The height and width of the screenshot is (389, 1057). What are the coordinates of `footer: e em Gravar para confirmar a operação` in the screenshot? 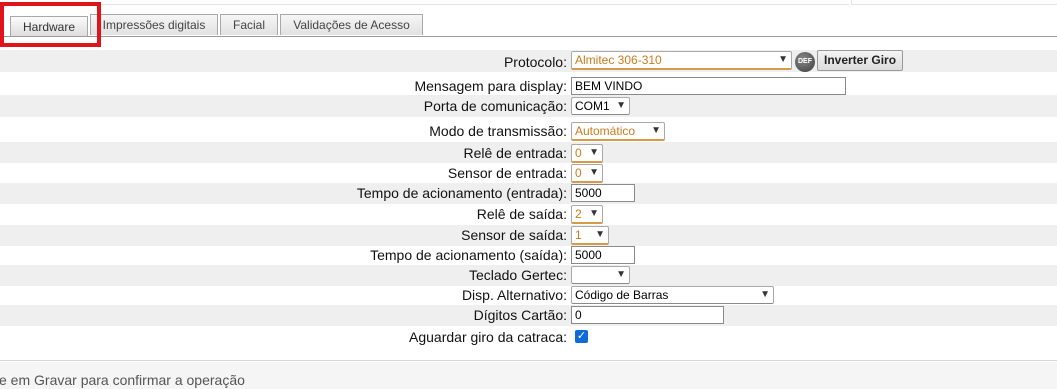 It's located at (528, 375).